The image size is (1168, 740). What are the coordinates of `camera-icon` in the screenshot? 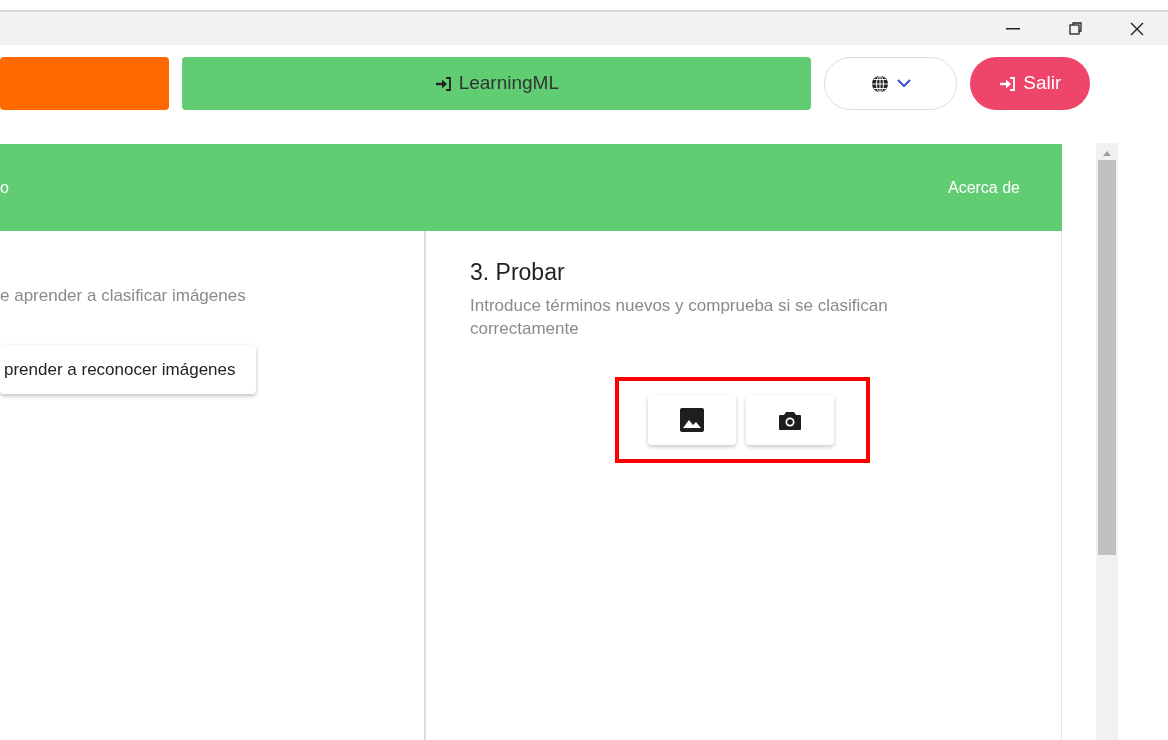 It's located at (790, 420).